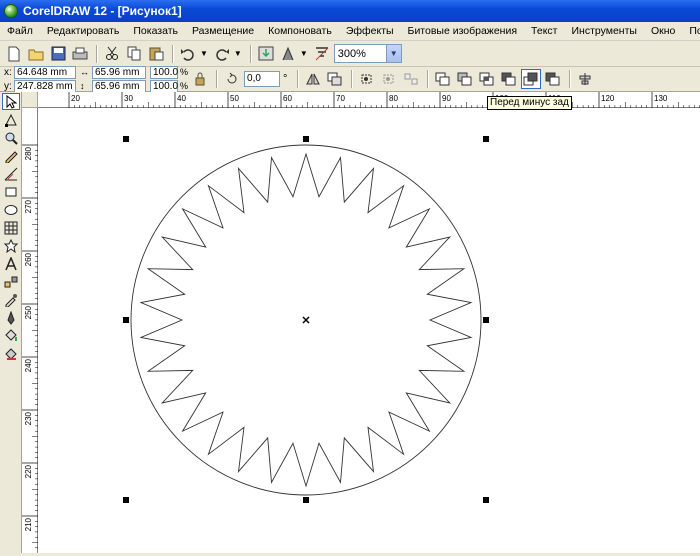 This screenshot has height=556, width=700. Describe the element at coordinates (335, 79) in the screenshot. I see `group-icon` at that location.